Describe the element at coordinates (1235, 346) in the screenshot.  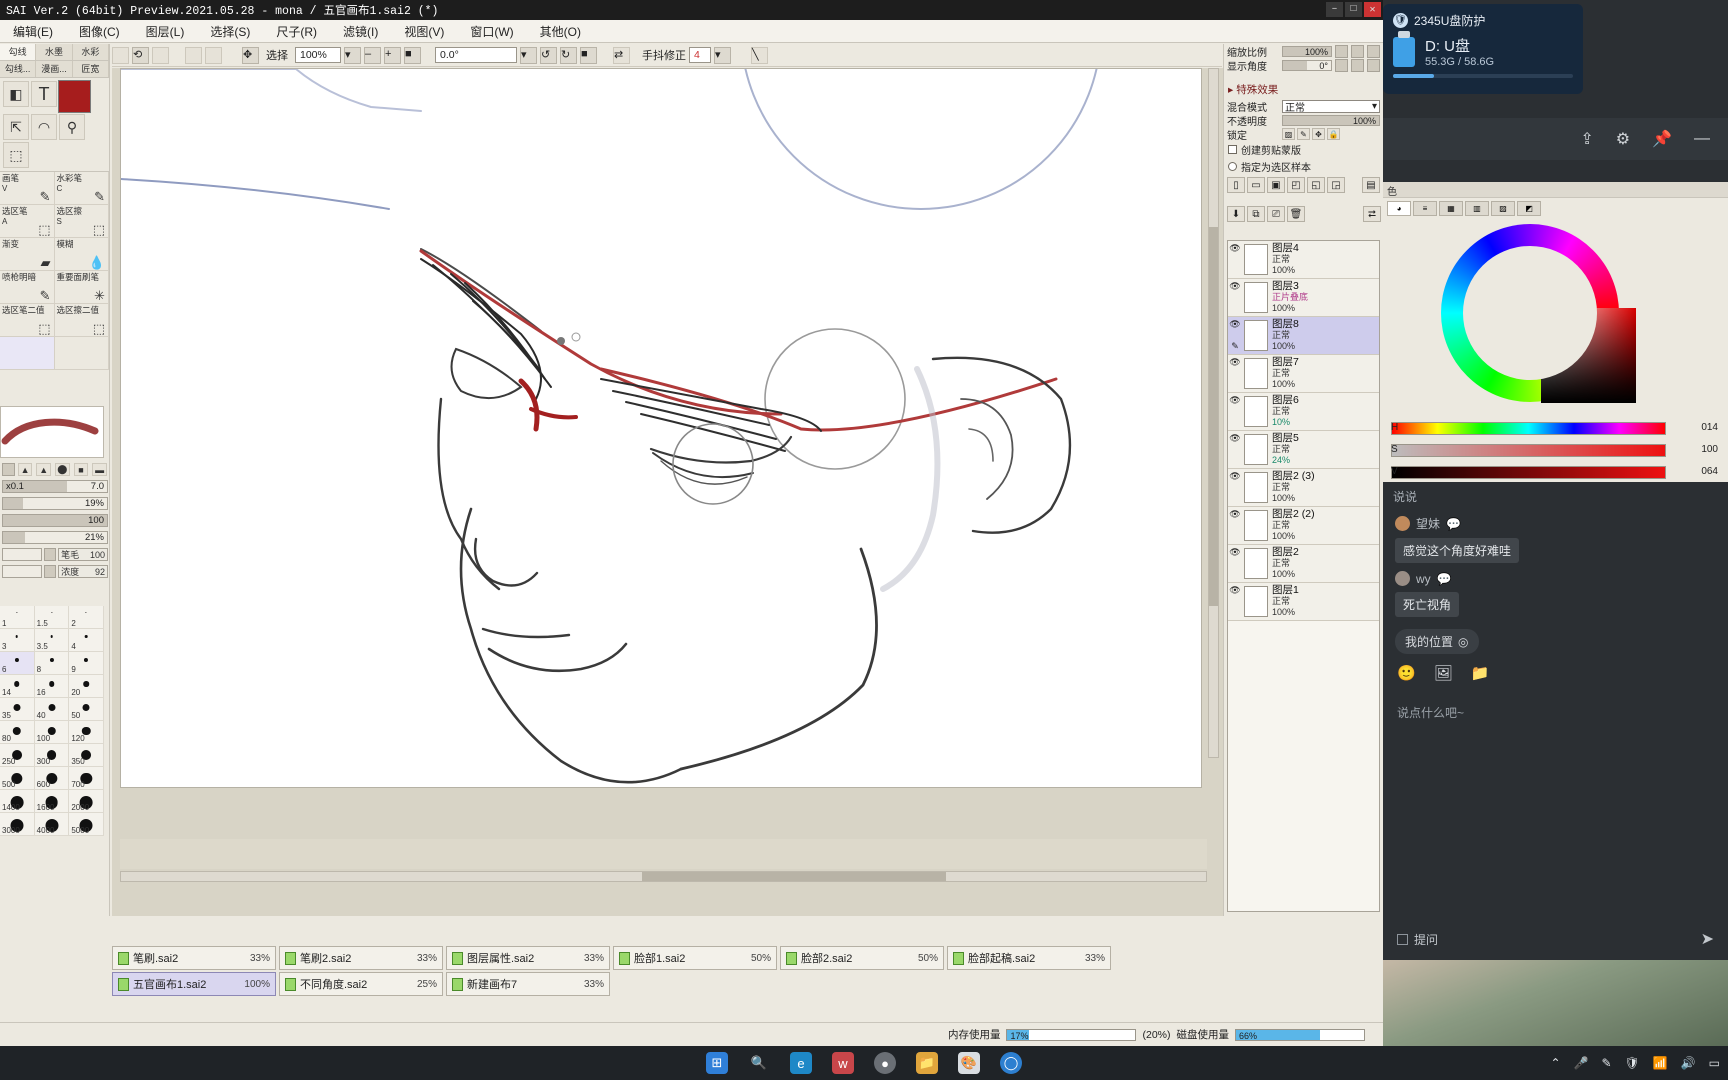
I see `layer-edit-icon: ✎` at that location.